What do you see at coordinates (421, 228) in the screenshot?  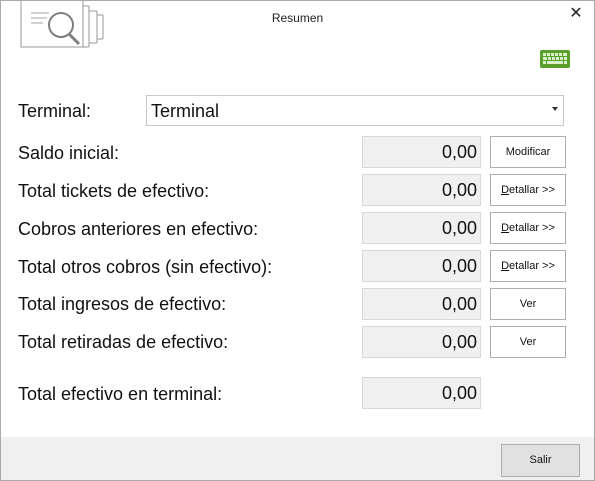 I see `cobros-anteriores-value: 0,00` at bounding box center [421, 228].